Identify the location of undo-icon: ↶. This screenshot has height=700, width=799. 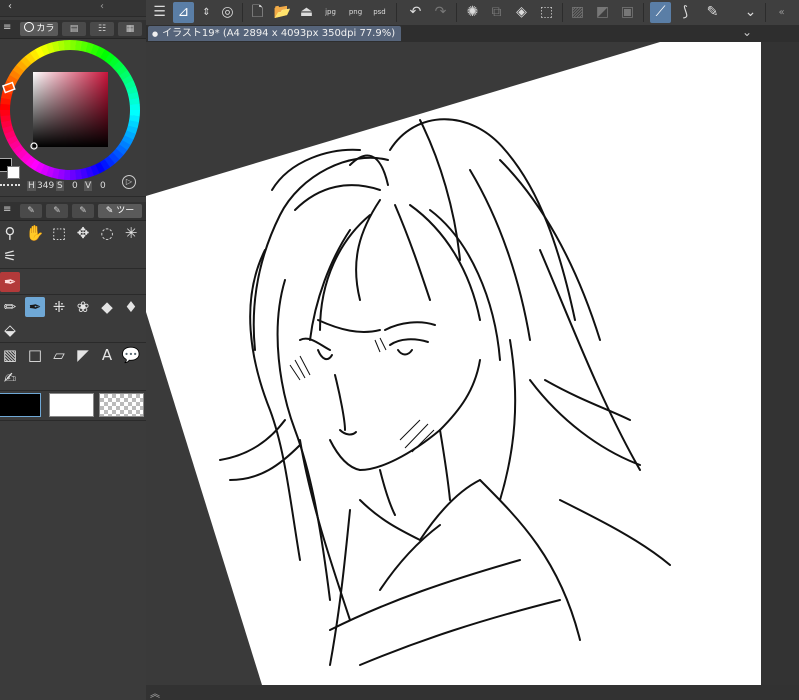
(415, 12).